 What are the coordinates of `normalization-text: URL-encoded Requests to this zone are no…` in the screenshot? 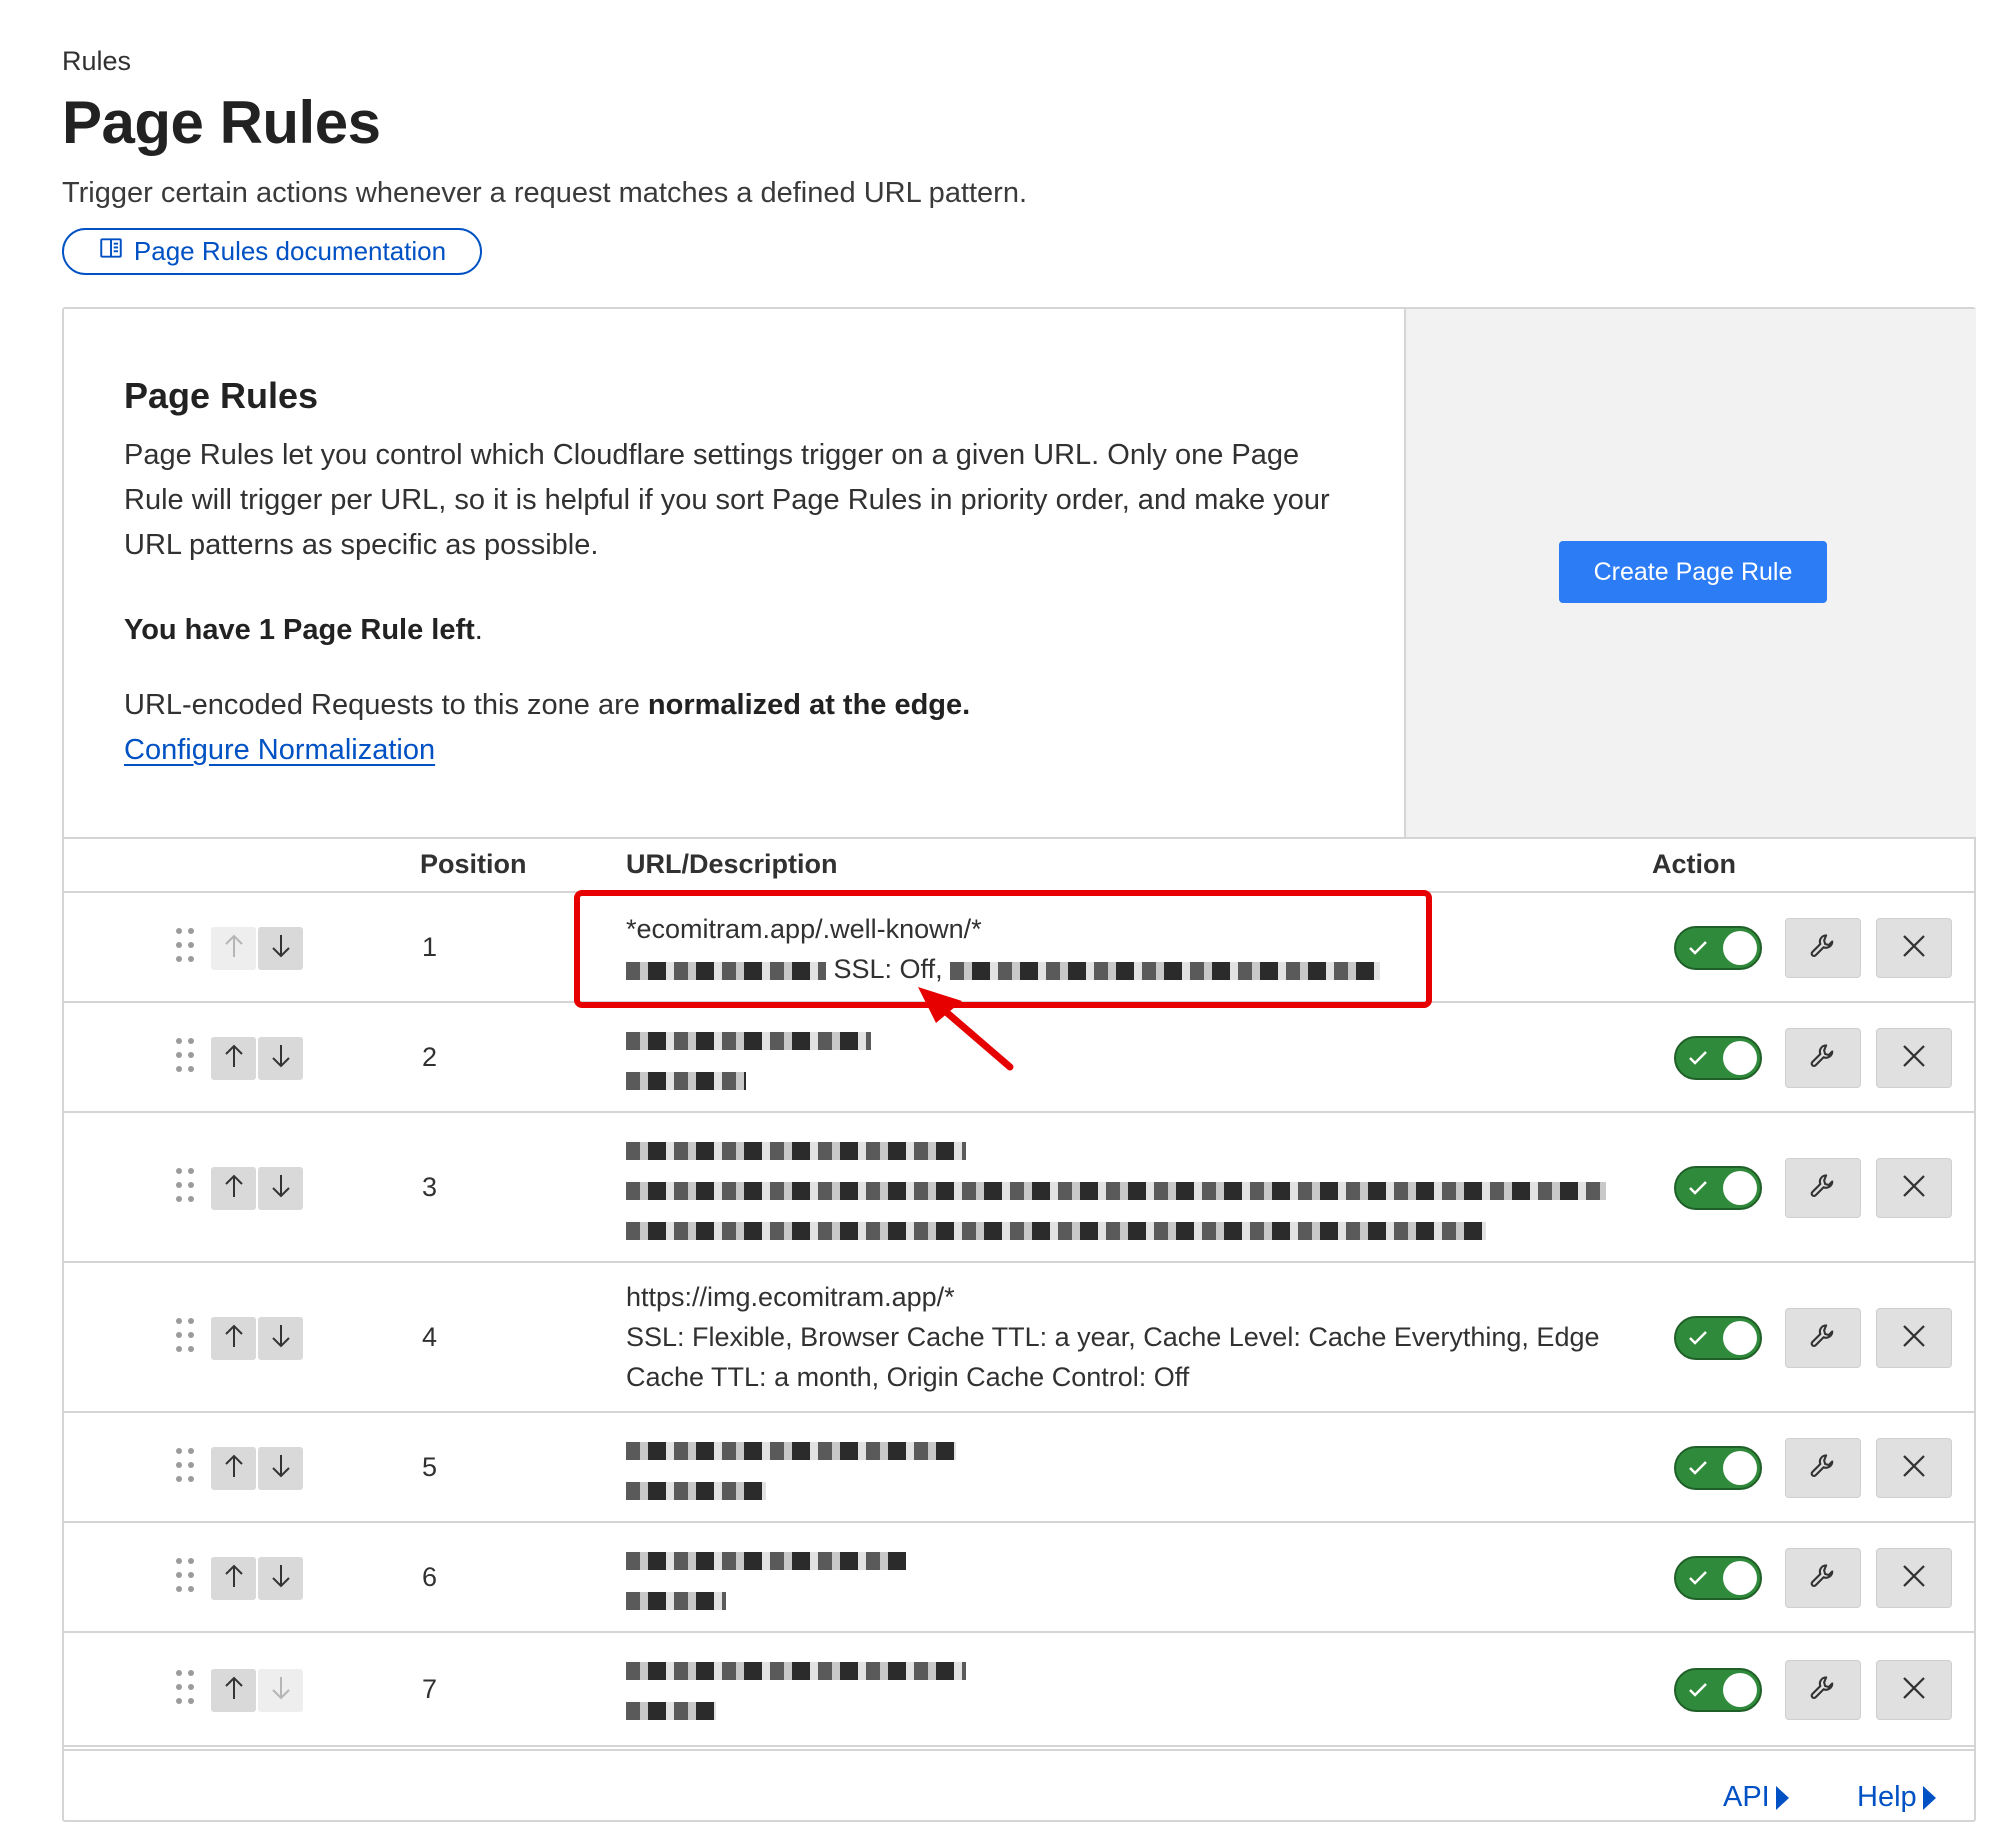 It's located at (547, 705).